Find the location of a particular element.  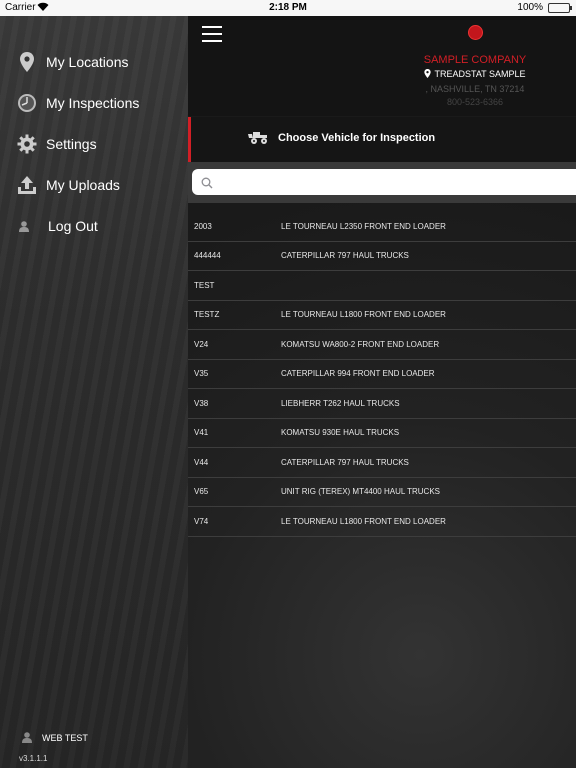

location-address: , NASHVILLE, TN 37214 is located at coordinates (475, 89).